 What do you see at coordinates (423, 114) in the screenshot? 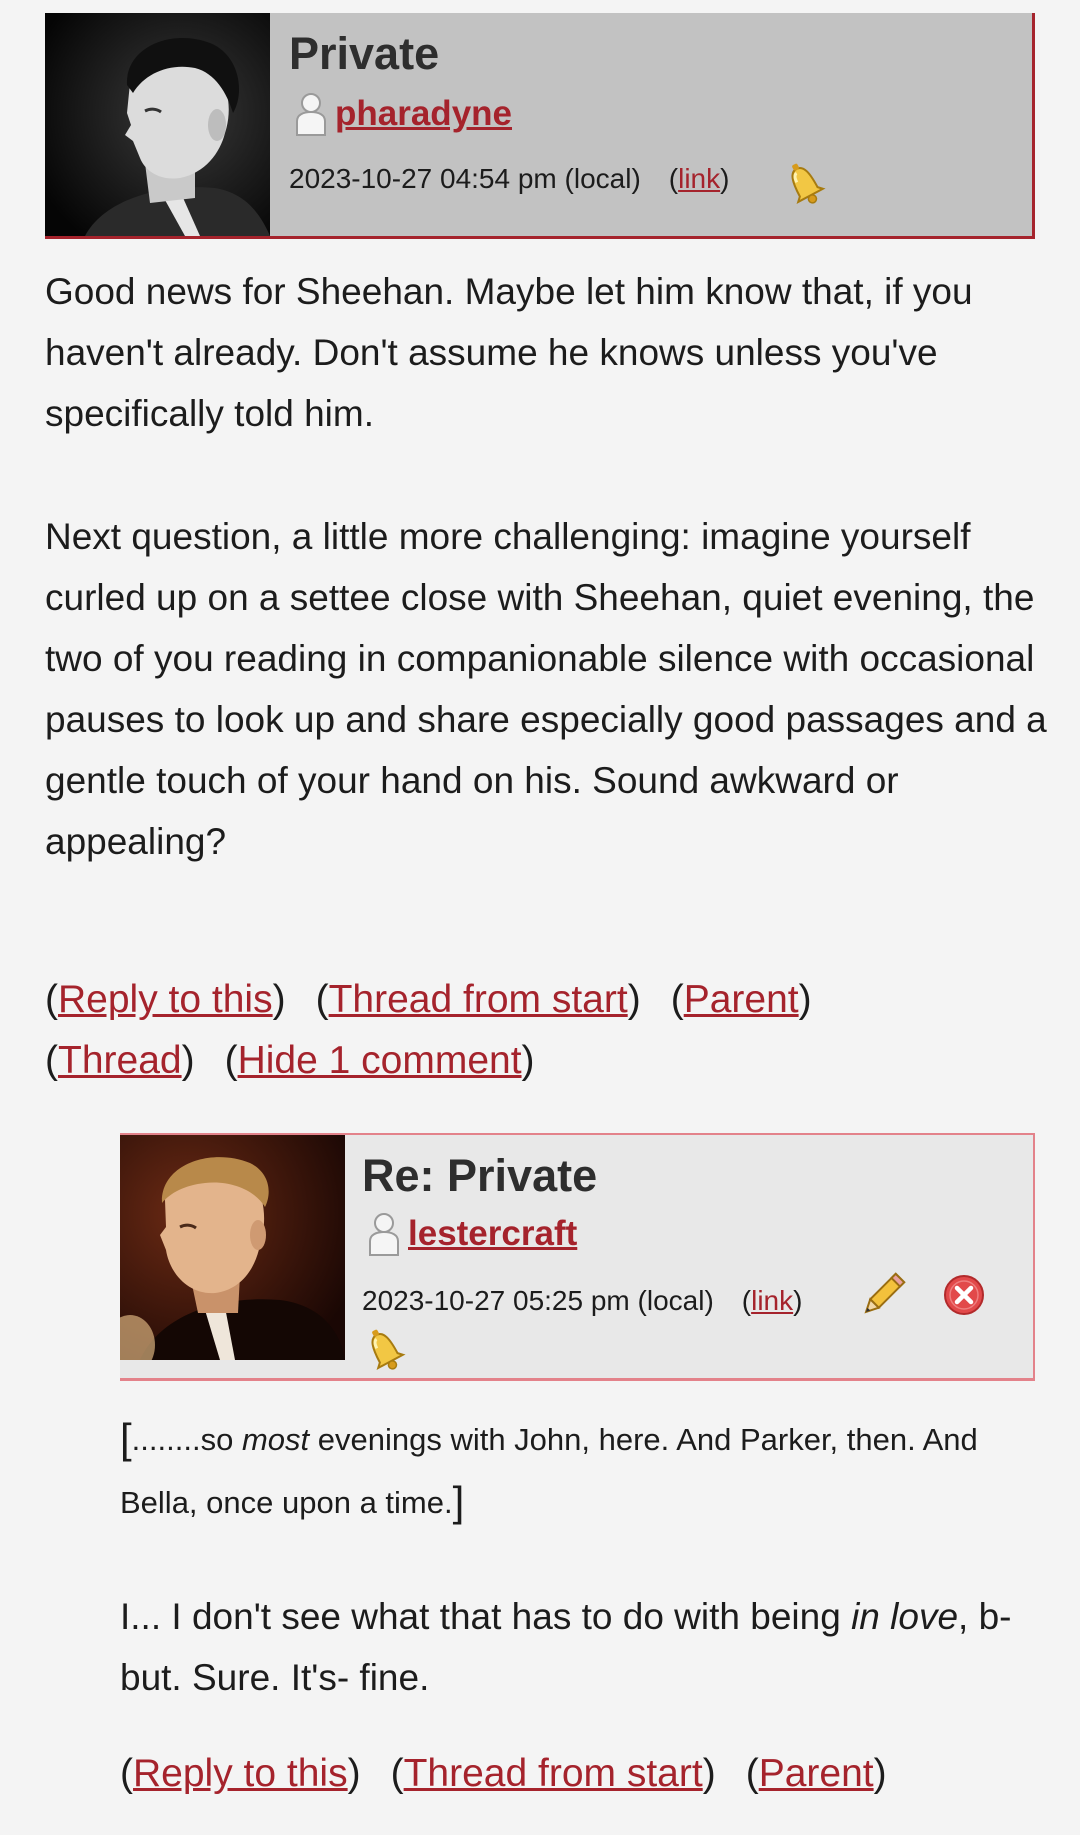
I see `username-link: pharadyne` at bounding box center [423, 114].